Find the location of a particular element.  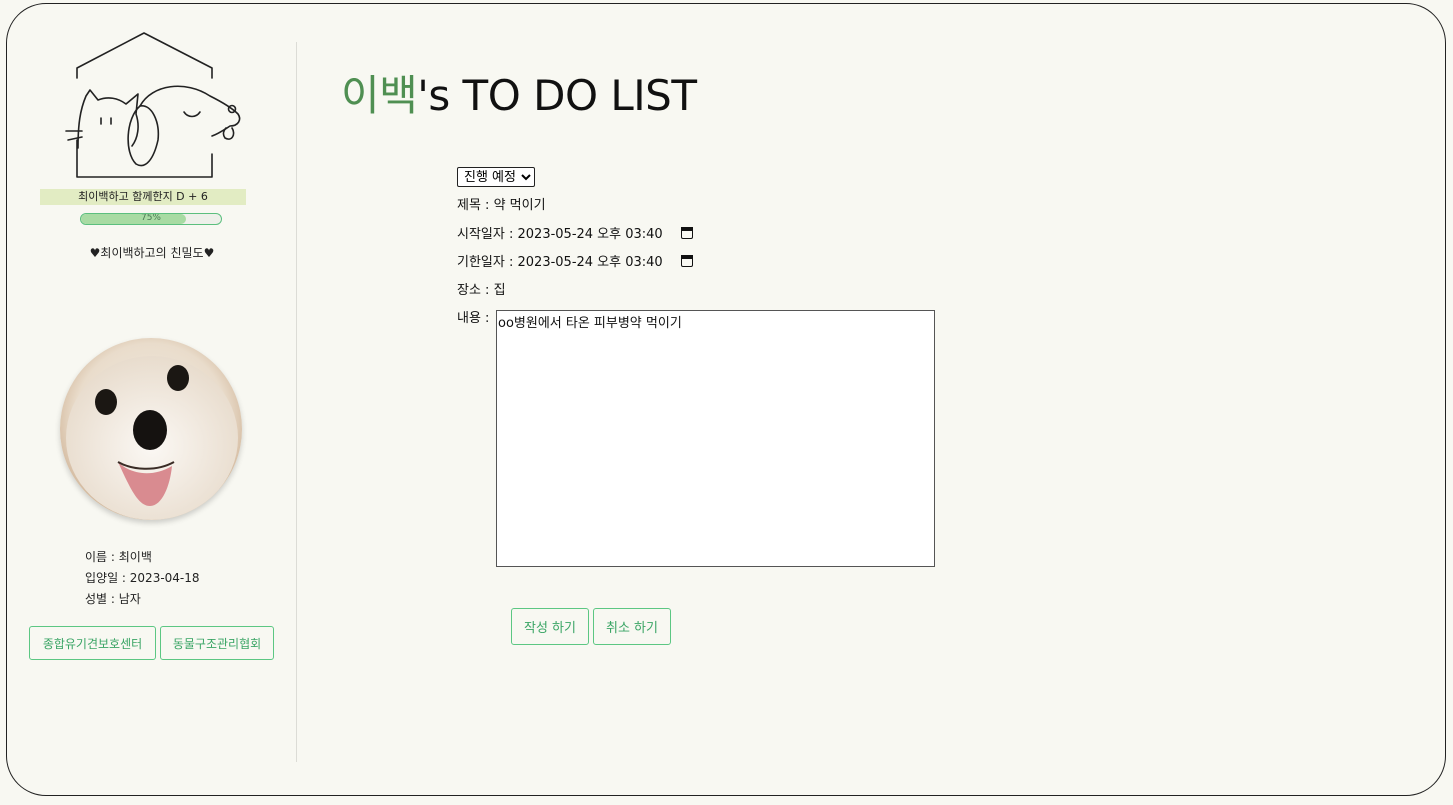

start-date-input: 2023-05-24 오후 03:40 is located at coordinates (618, 235).